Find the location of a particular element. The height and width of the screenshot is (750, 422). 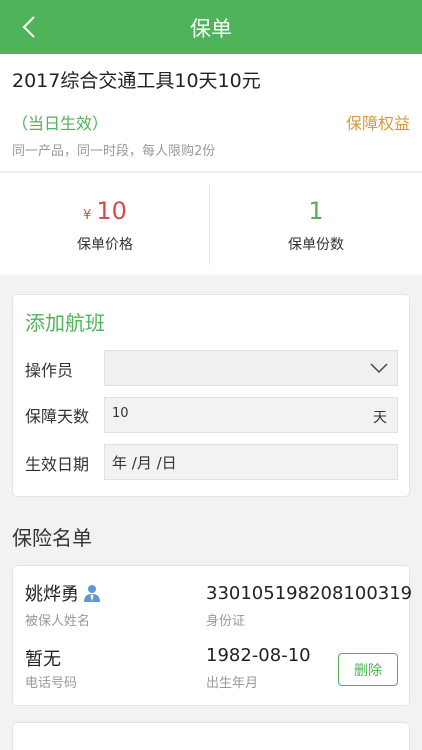

purchase-limit-note: 同一产品，同一时段，每人限购2份 is located at coordinates (114, 151).